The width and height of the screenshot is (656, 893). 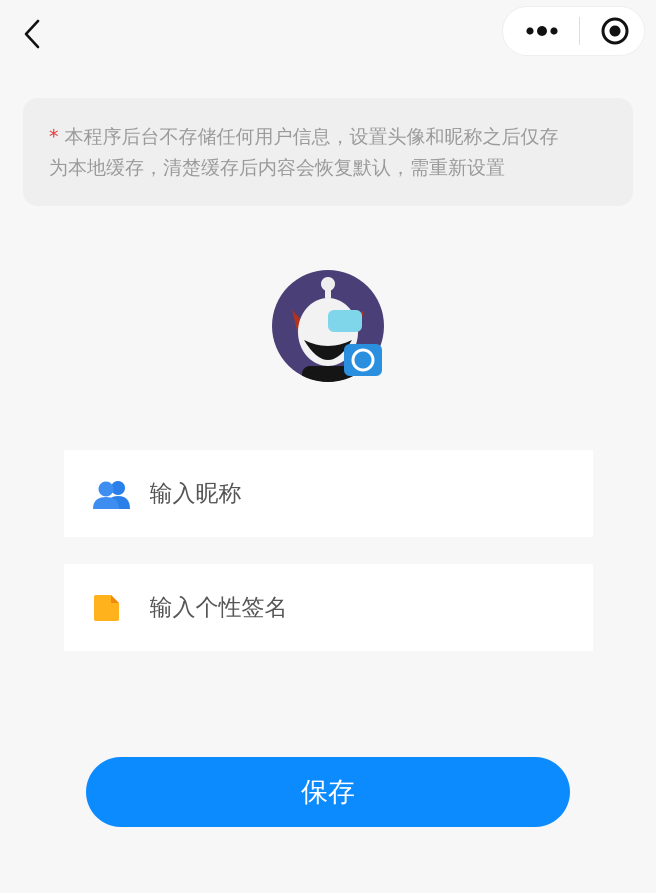 I want to click on close-target-icon, so click(x=615, y=31).